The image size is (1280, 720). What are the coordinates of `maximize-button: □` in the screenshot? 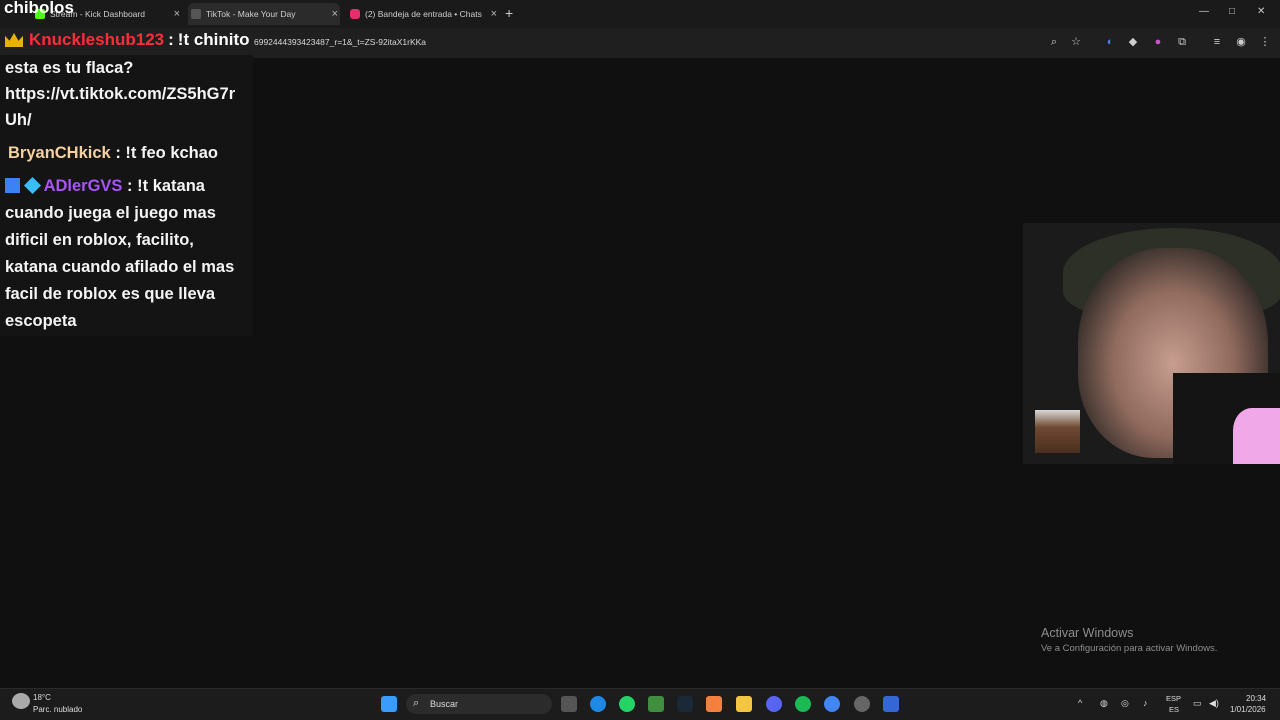 It's located at (1232, 11).